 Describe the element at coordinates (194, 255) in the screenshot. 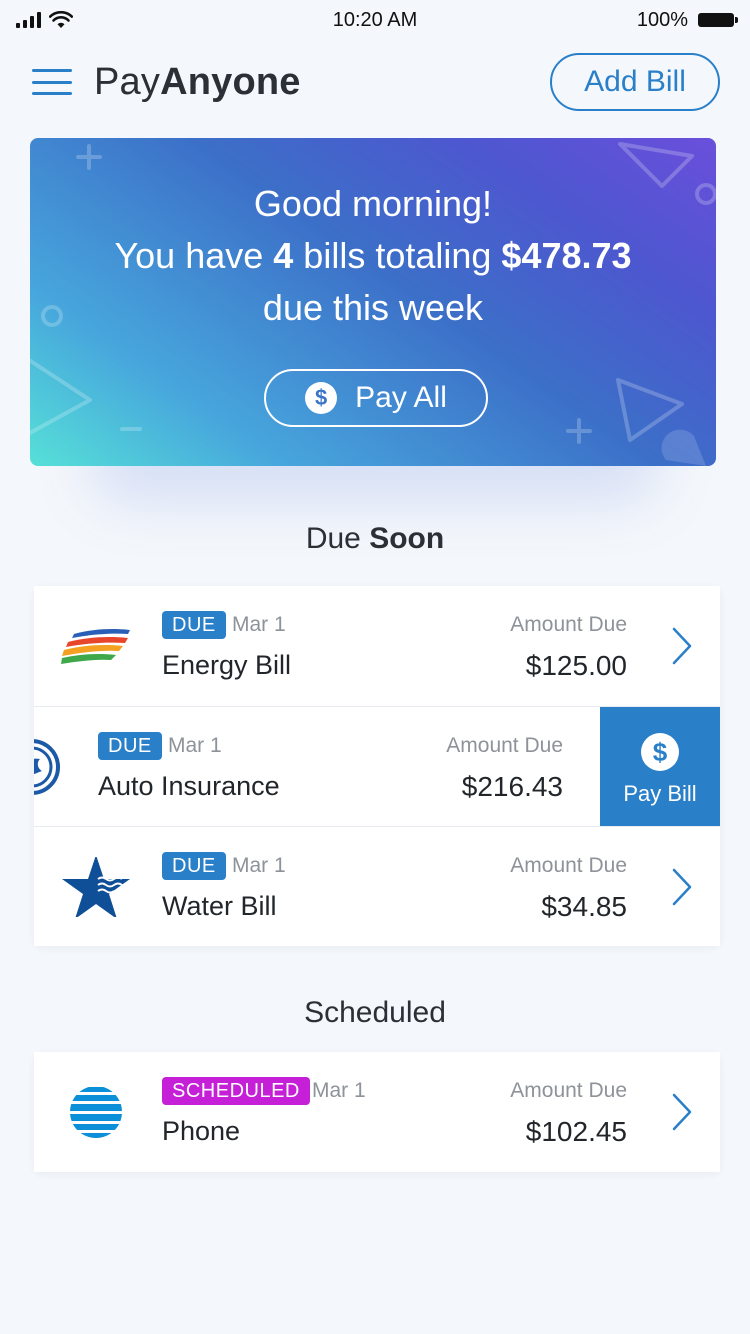

I see `summary-prefix: You have` at that location.